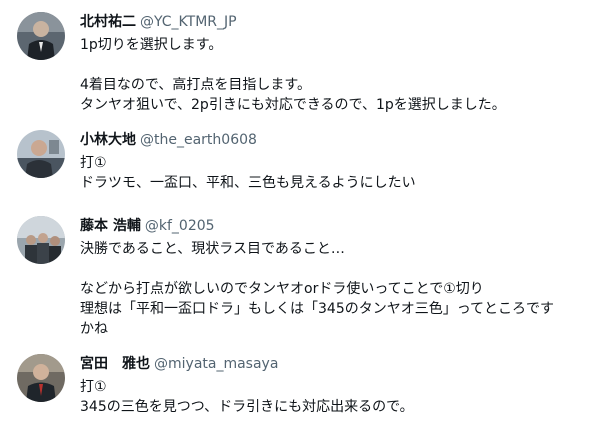  Describe the element at coordinates (195, 85) in the screenshot. I see `tweet-text-line: 4着目なので、高打点を目指します。` at that location.